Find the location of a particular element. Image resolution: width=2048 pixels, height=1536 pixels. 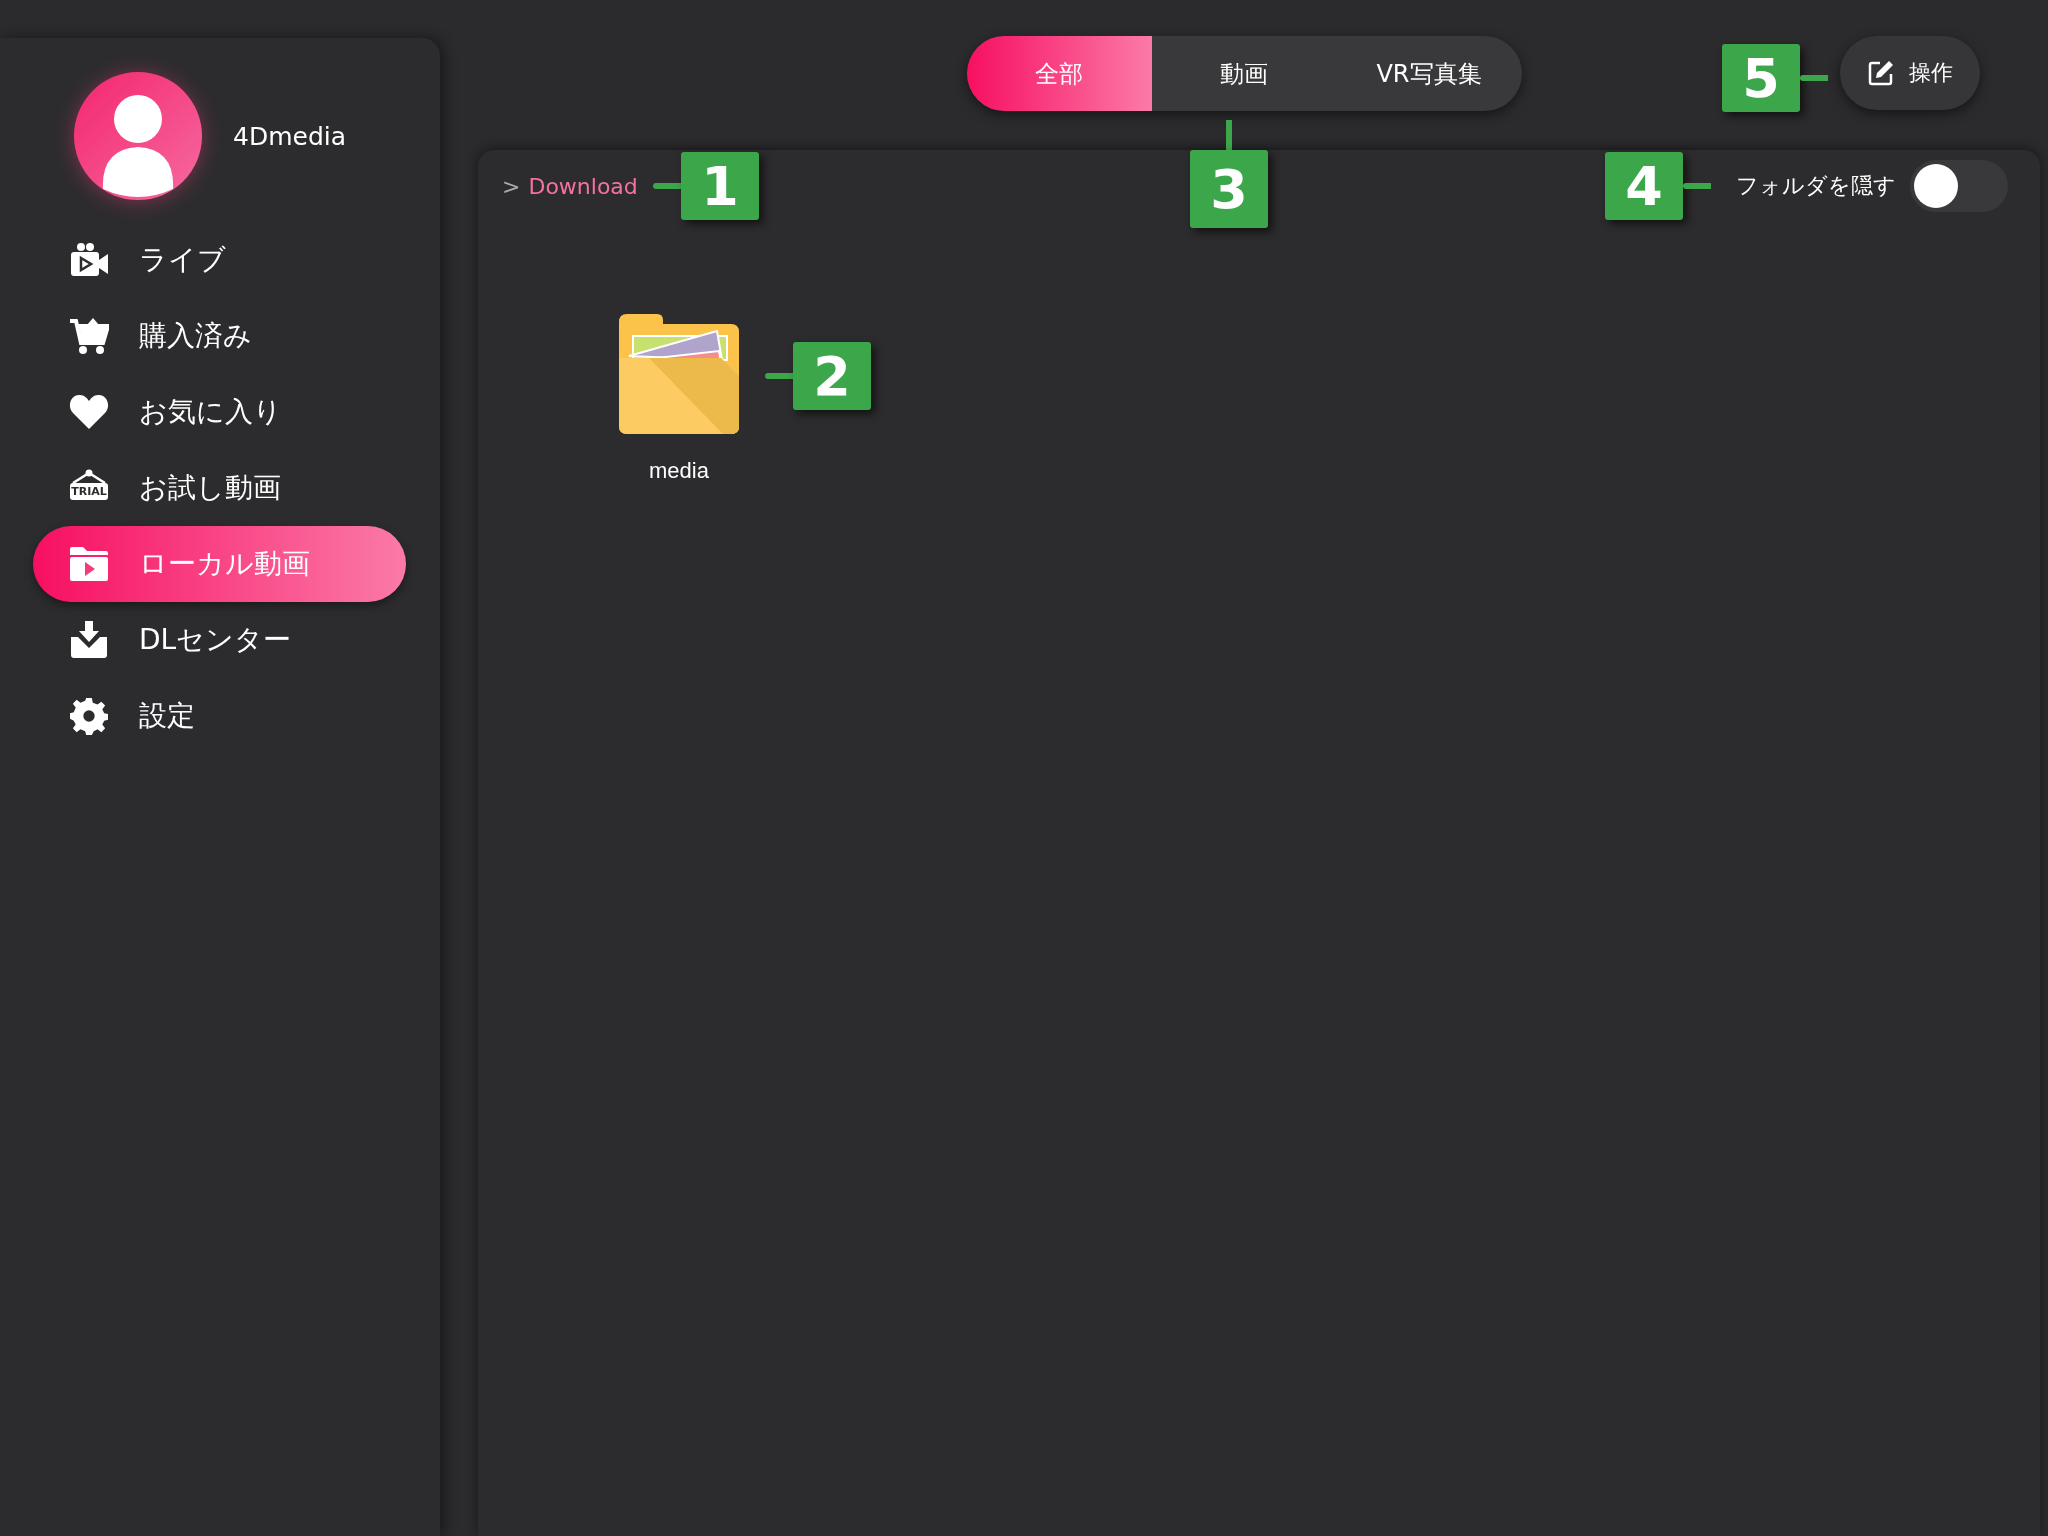

user-name: 4Dmedia is located at coordinates (290, 136).